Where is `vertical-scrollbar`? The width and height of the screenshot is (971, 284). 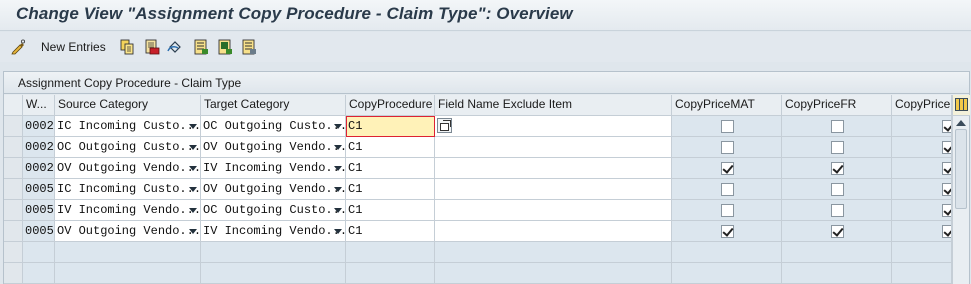 vertical-scrollbar is located at coordinates (961, 189).